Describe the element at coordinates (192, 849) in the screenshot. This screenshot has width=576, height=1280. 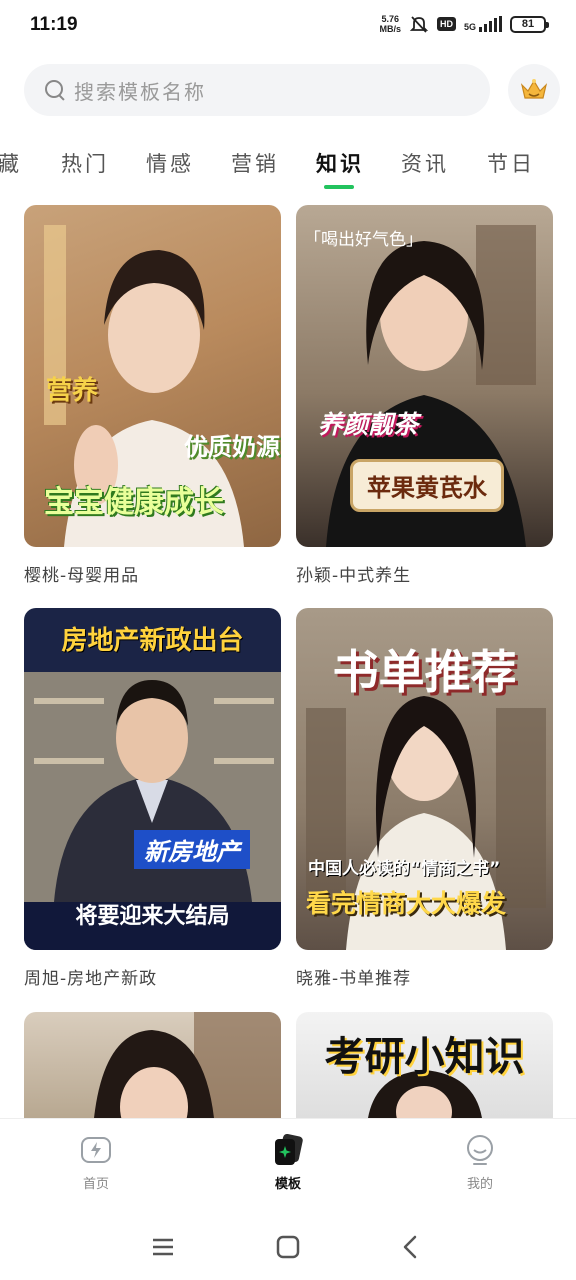
I see `overlay-text-new-property: 新房地产` at that location.